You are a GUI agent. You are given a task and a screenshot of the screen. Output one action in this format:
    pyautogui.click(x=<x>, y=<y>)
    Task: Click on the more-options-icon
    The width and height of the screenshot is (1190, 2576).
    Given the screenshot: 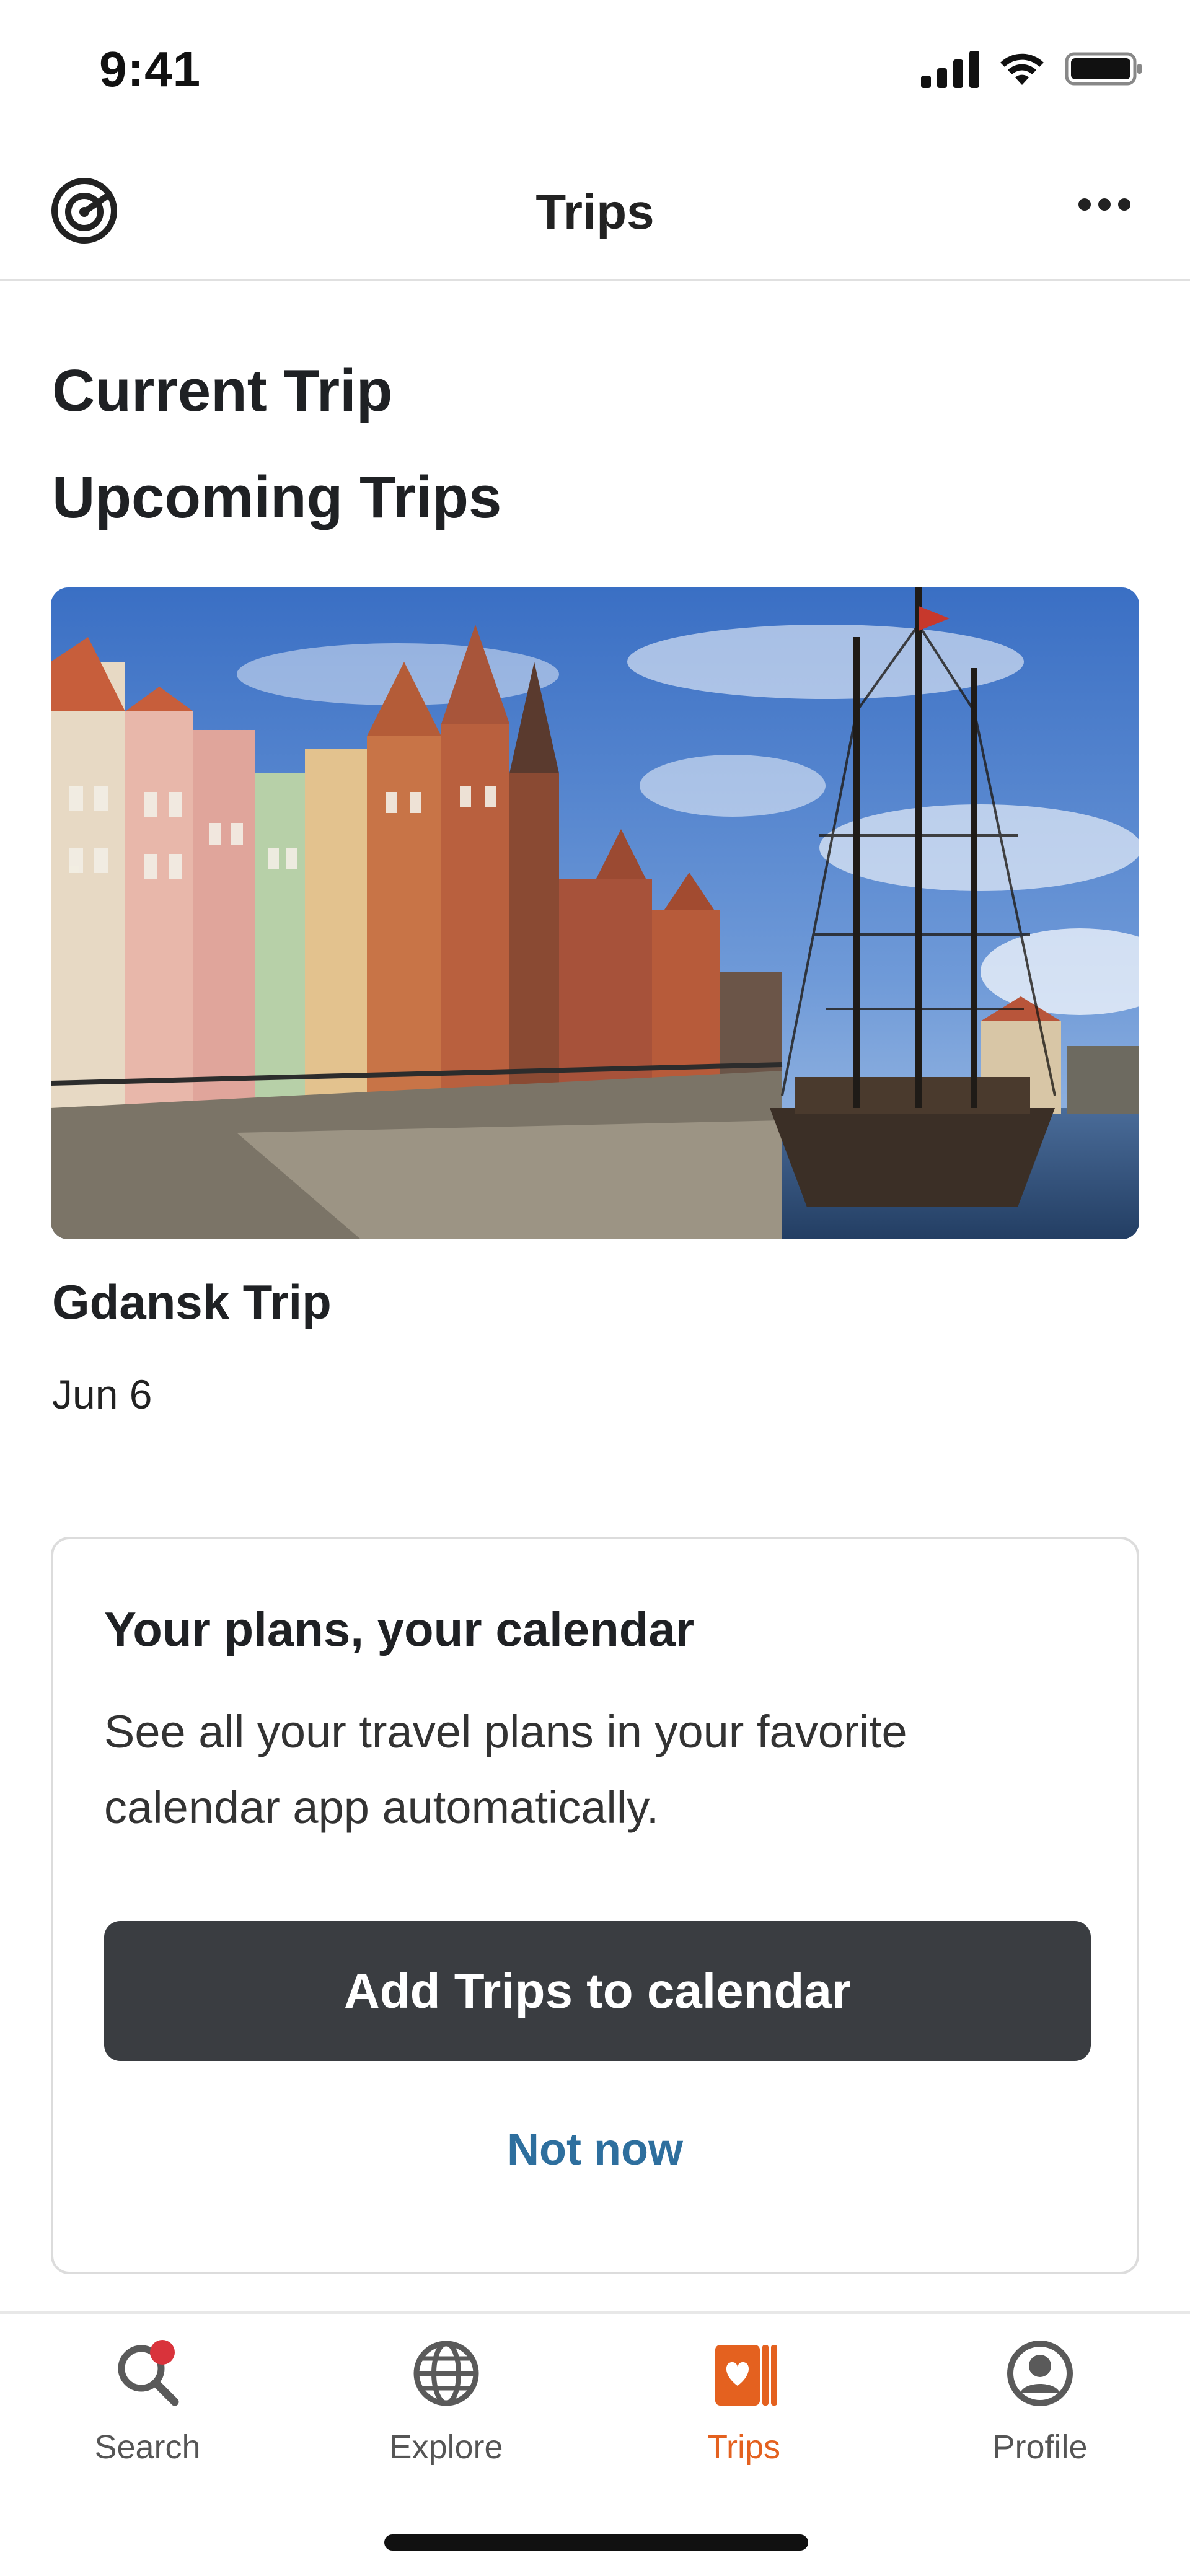 What is the action you would take?
    pyautogui.click(x=1104, y=204)
    